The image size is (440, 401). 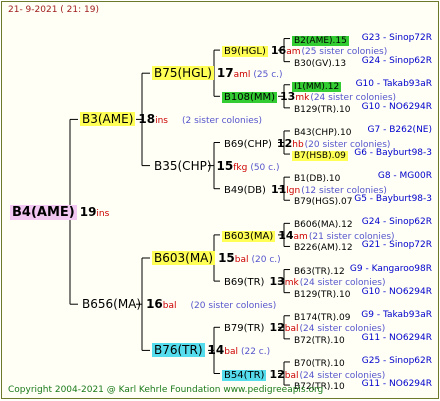 I want to click on ancestor-entry: B2(AME).15 G23 - Sinop72R, so click(x=363, y=39).